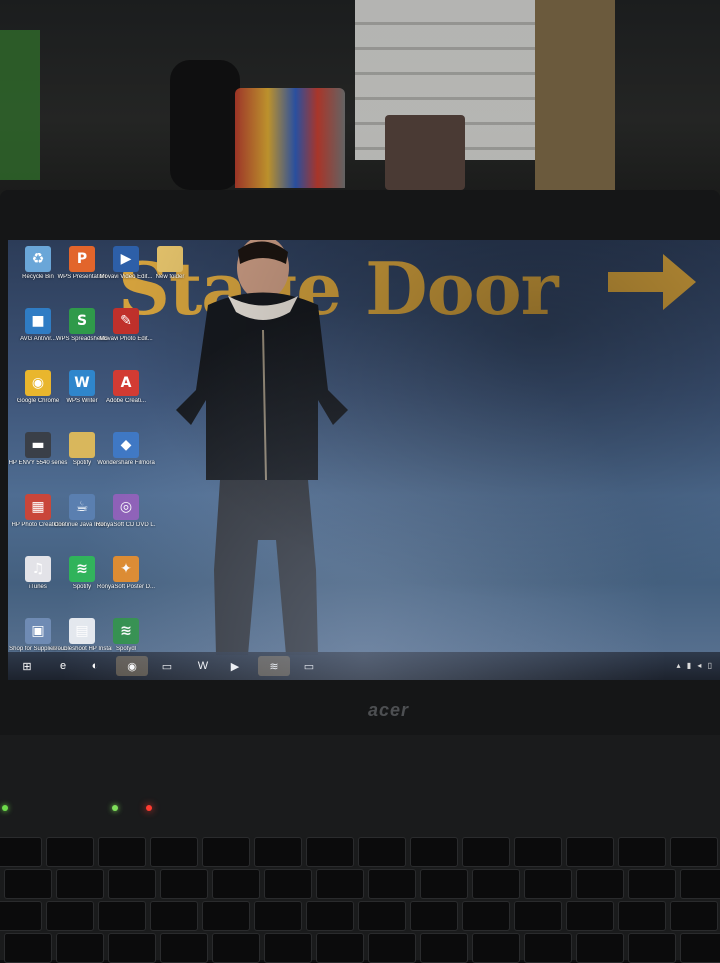 The height and width of the screenshot is (963, 720). I want to click on keyboard, so click(360, 899).